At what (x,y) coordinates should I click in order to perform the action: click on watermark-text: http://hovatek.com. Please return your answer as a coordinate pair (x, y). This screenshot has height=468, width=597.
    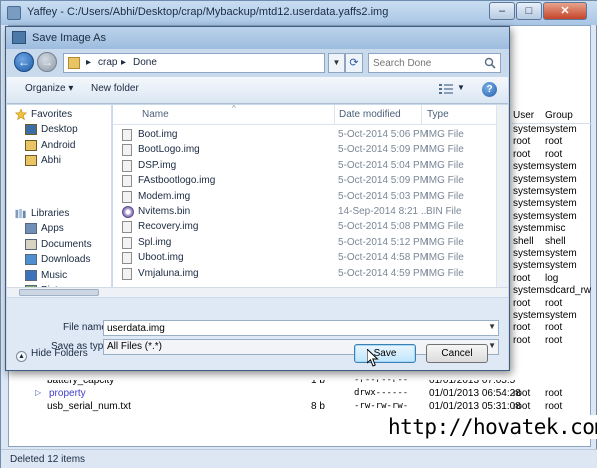
    Looking at the image, I should click on (491, 427).